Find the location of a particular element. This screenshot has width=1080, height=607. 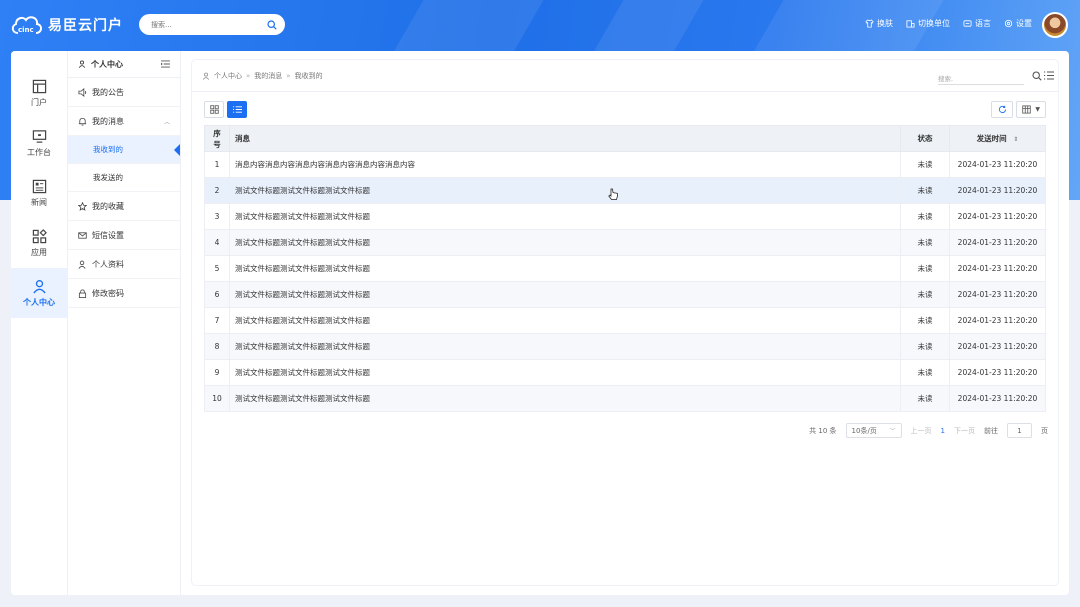

table-row: 8 测试文件标题测试文件标题测试文件标题 未读 2024-01-23 11:20:20 is located at coordinates (625, 346).